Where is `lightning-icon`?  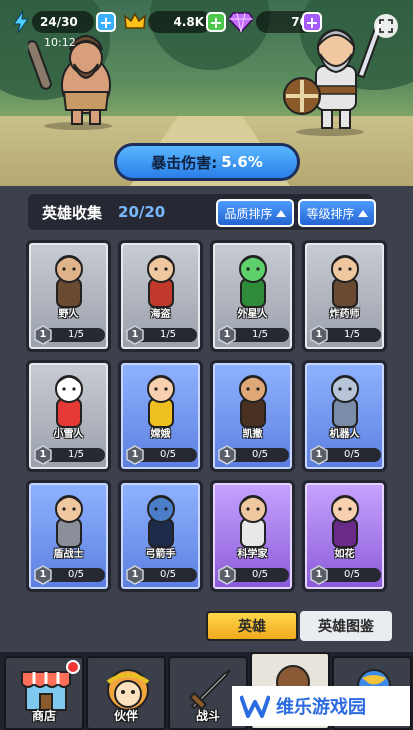
lightning-icon is located at coordinates (21, 22).